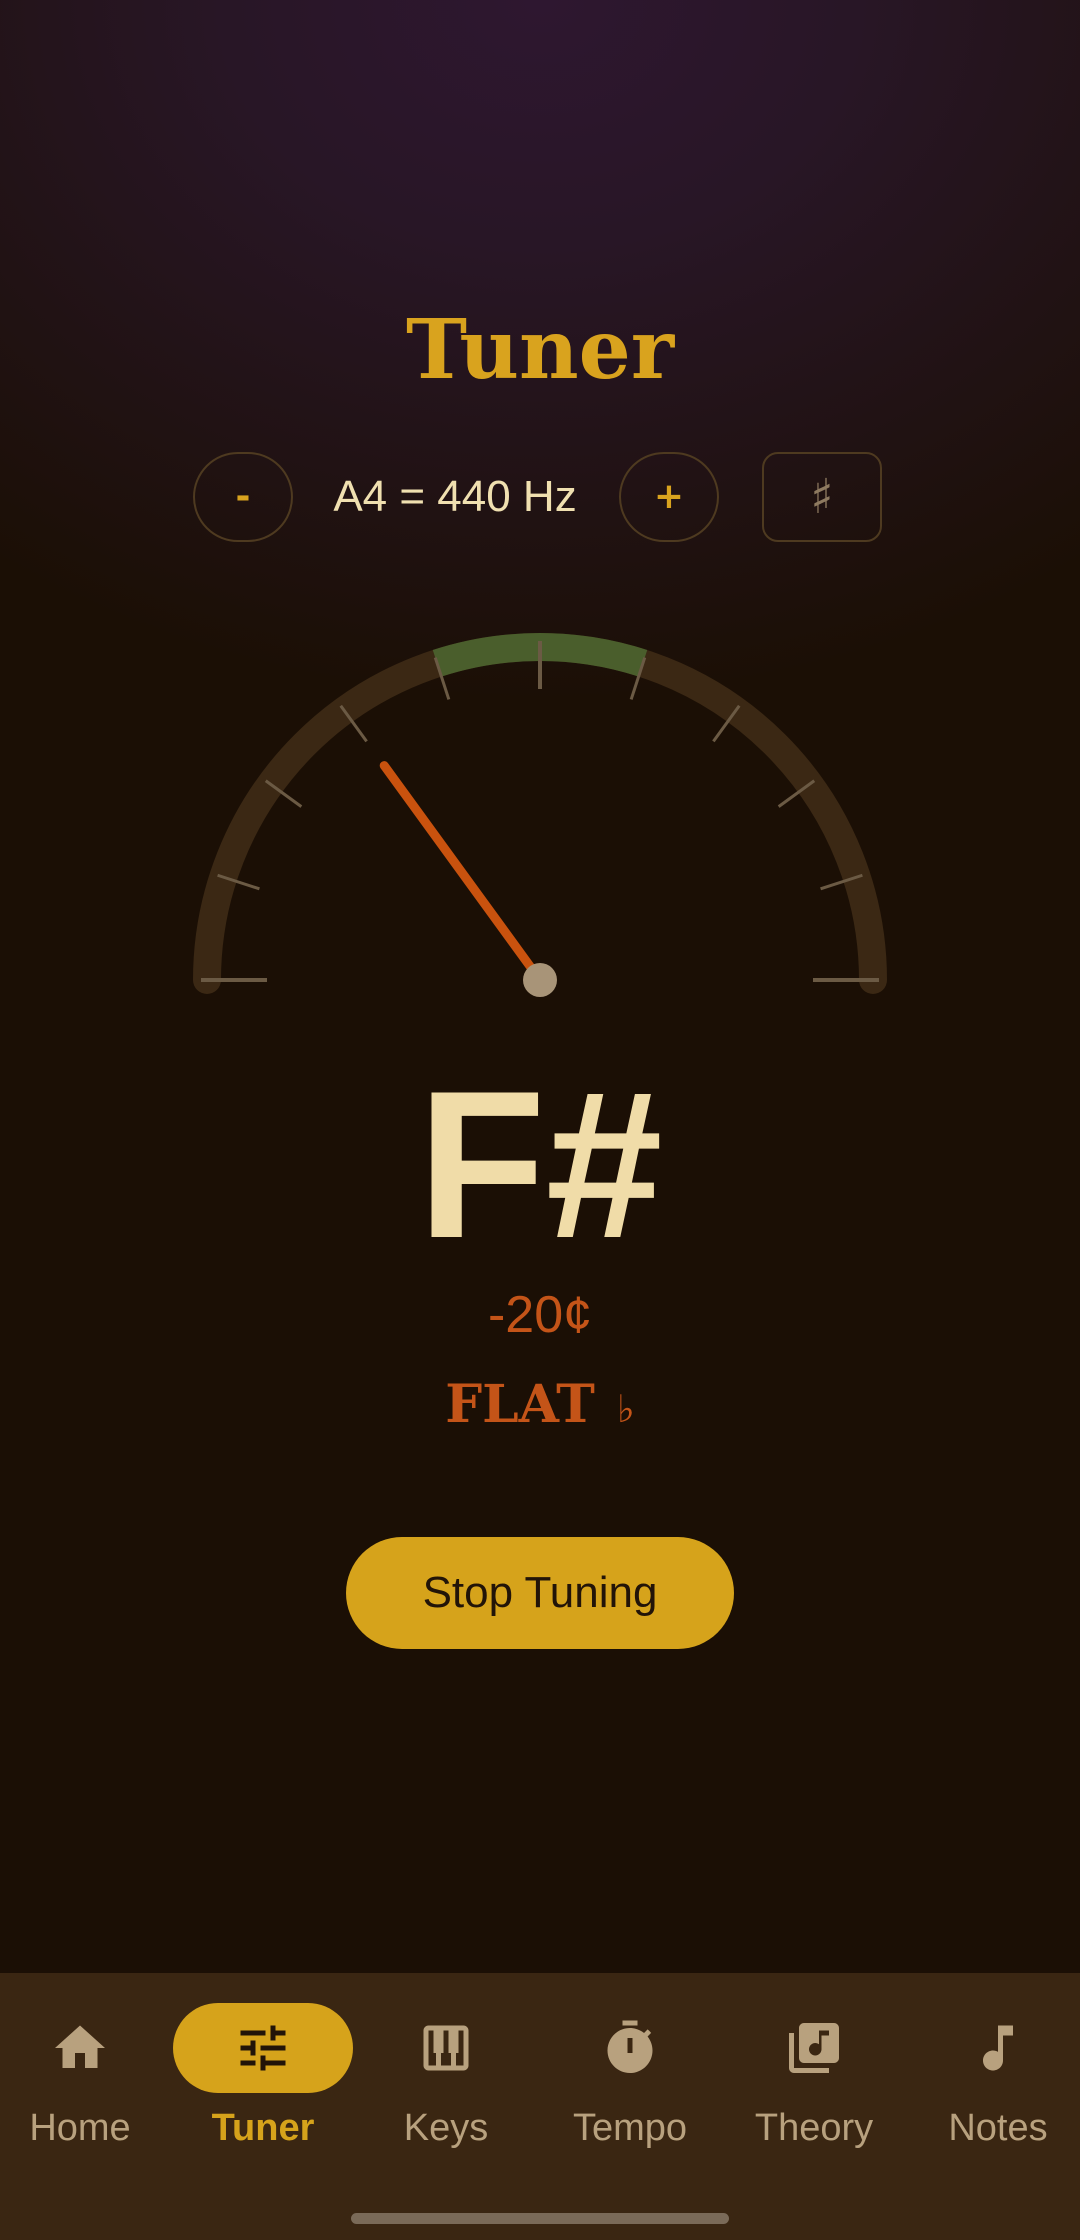 This screenshot has height=2240, width=1080. What do you see at coordinates (822, 497) in the screenshot?
I see `accidental-toggle-button: ♯` at bounding box center [822, 497].